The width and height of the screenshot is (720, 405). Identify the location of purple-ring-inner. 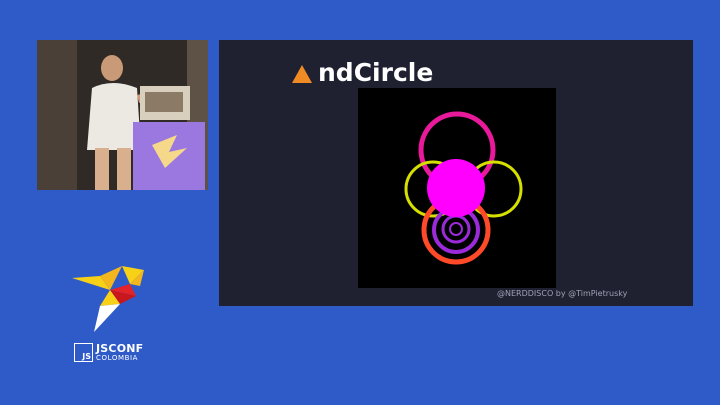
(456, 229).